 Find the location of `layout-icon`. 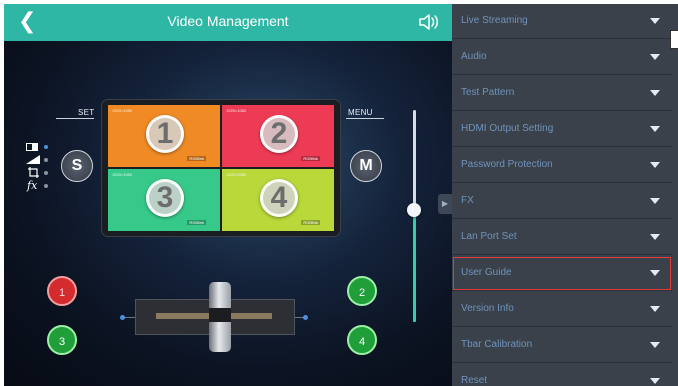

layout-icon is located at coordinates (32, 147).